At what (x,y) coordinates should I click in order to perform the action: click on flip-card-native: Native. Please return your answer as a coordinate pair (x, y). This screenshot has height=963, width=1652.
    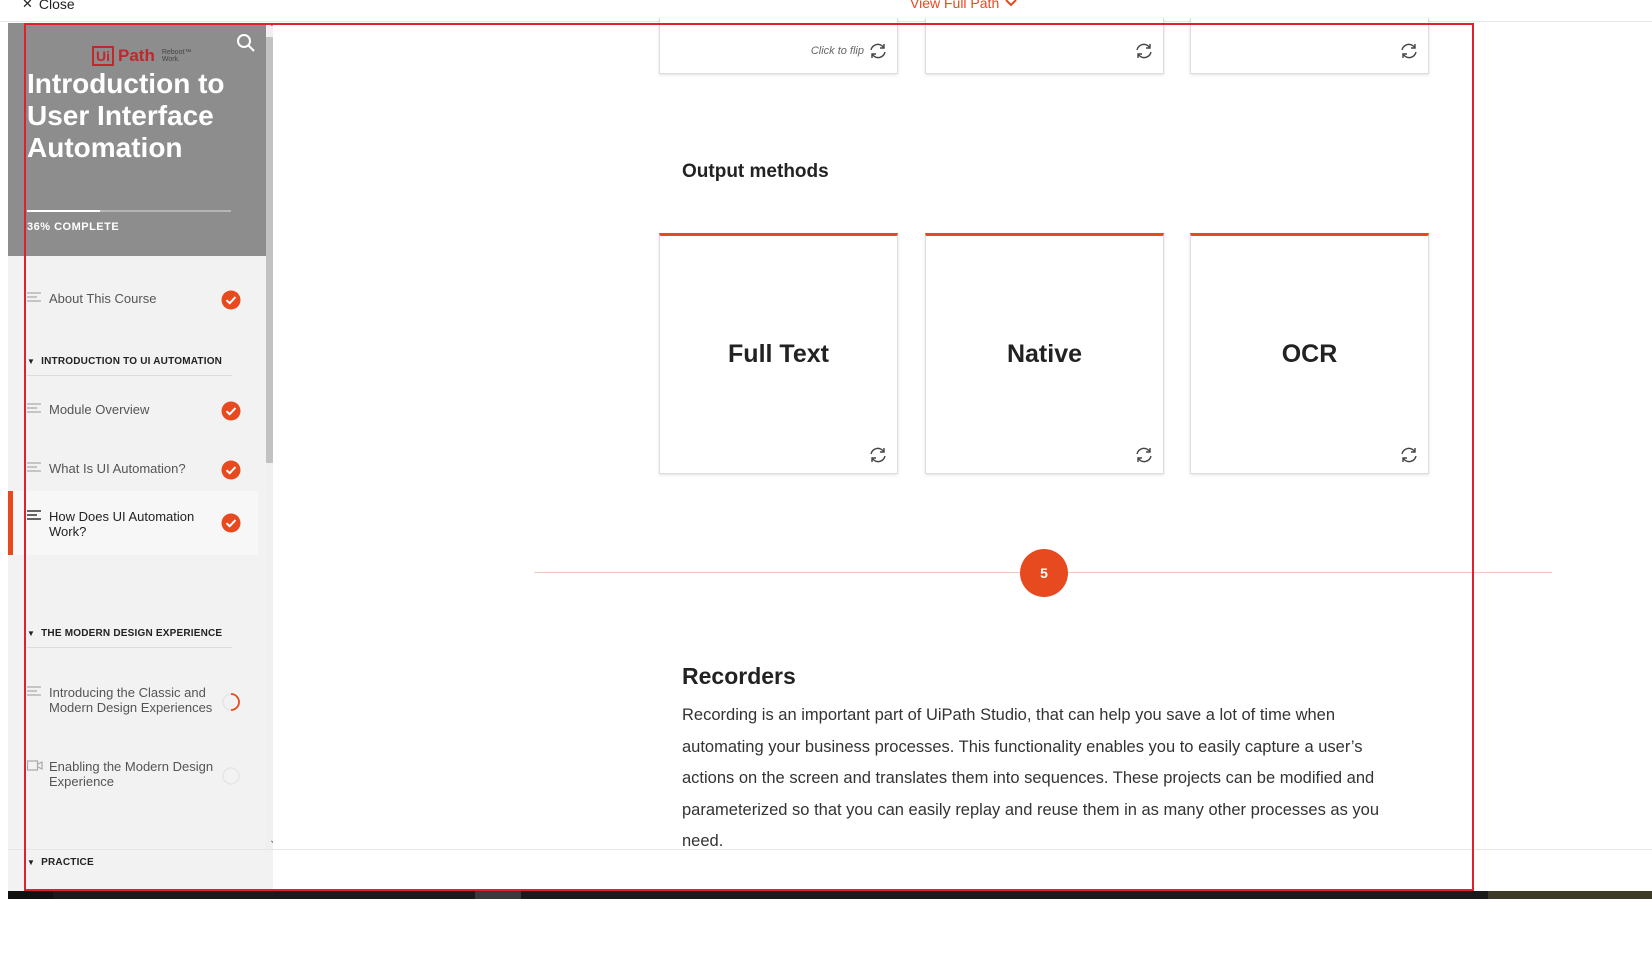
    Looking at the image, I should click on (1044, 353).